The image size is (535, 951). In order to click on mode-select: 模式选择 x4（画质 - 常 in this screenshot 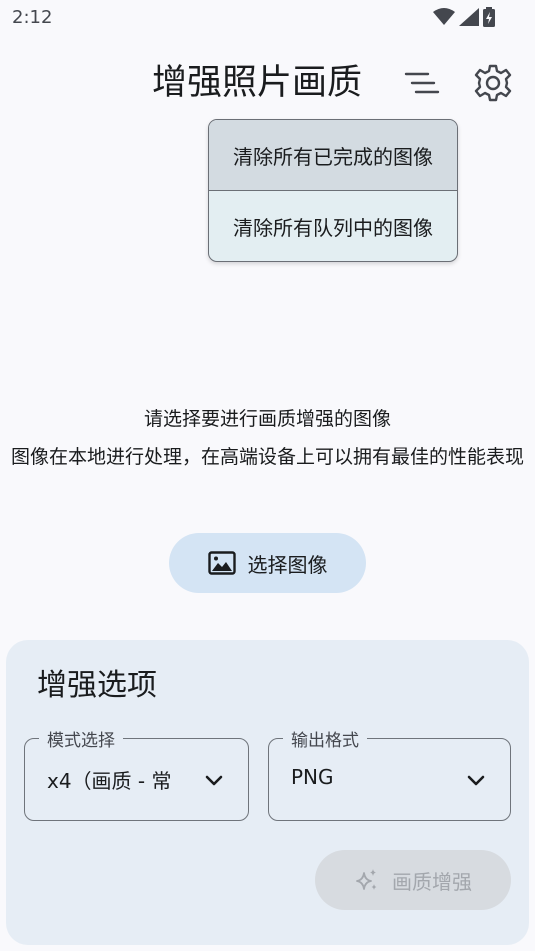, I will do `click(136, 773)`.